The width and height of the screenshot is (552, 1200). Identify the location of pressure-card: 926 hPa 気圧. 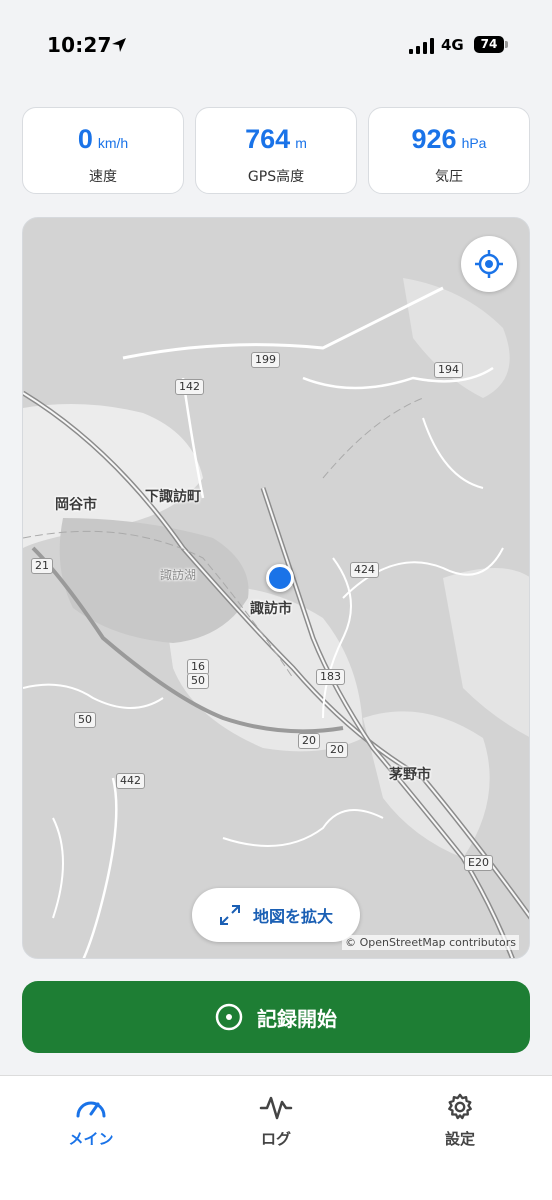
(449, 150).